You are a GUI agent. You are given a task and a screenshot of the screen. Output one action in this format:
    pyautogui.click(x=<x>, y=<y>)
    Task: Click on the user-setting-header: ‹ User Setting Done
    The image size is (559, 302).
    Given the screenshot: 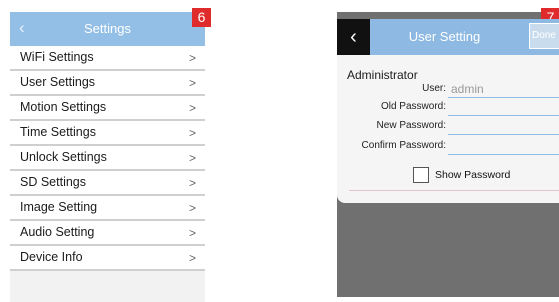 What is the action you would take?
    pyautogui.click(x=448, y=37)
    